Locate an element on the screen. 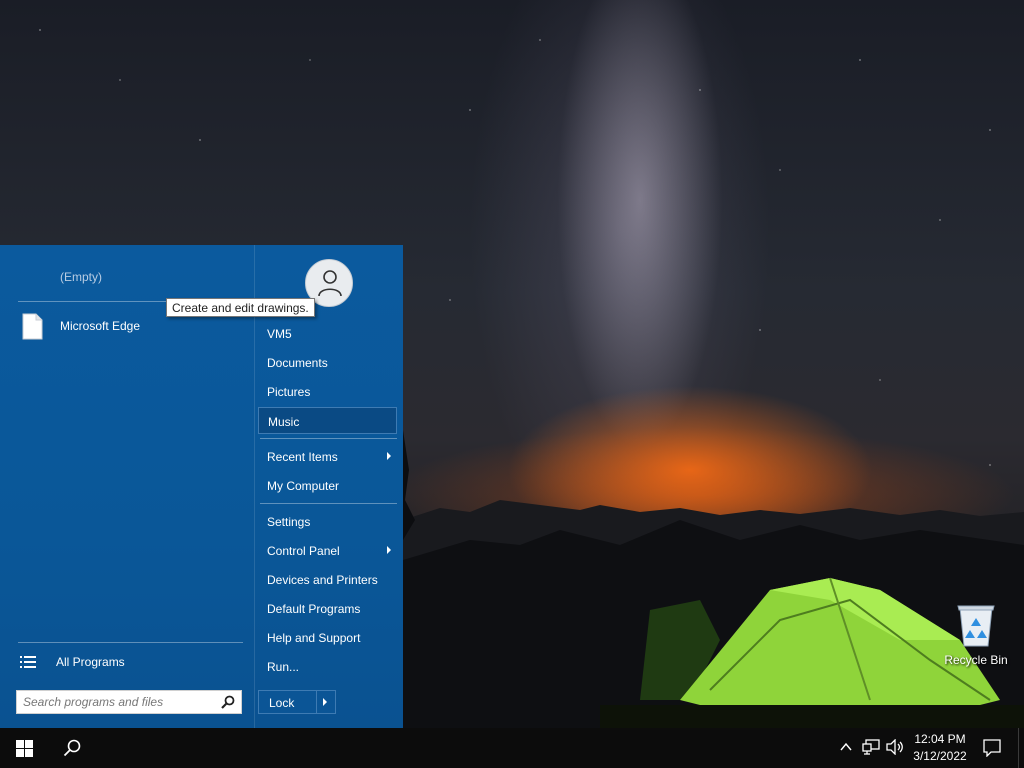 Image resolution: width=1024 pixels, height=768 pixels. search-input is located at coordinates (118, 702).